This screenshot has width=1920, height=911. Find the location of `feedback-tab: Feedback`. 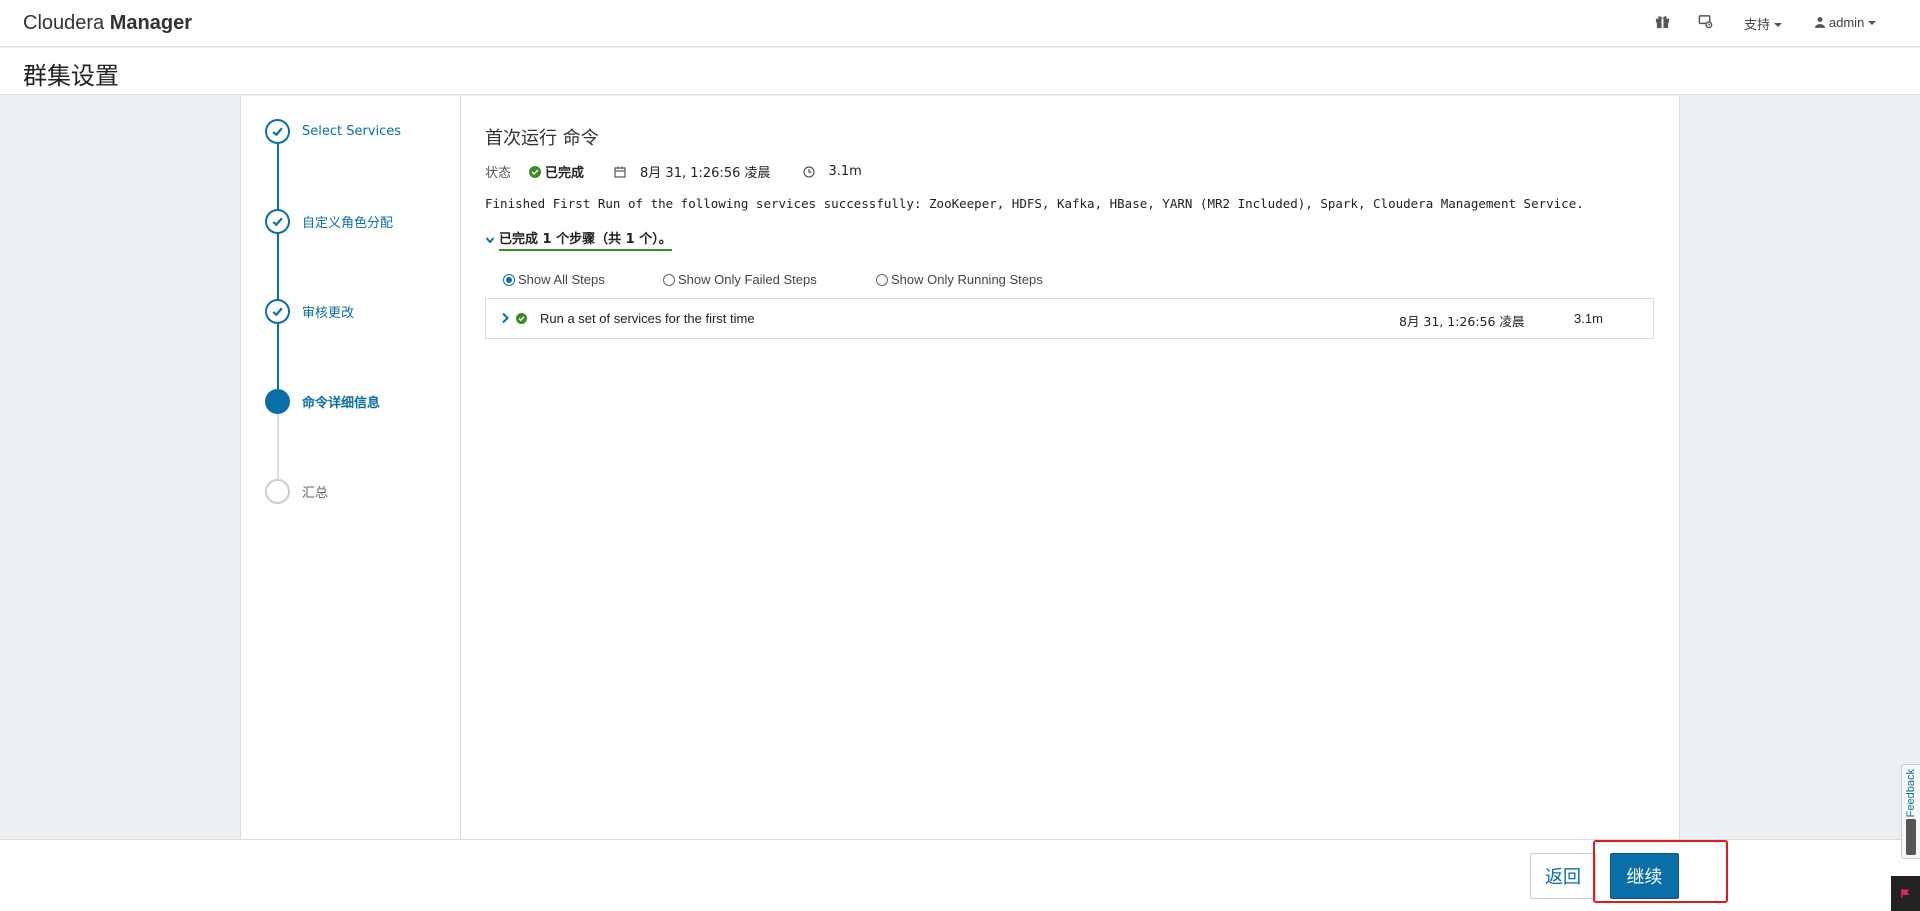

feedback-tab: Feedback is located at coordinates (1910, 811).